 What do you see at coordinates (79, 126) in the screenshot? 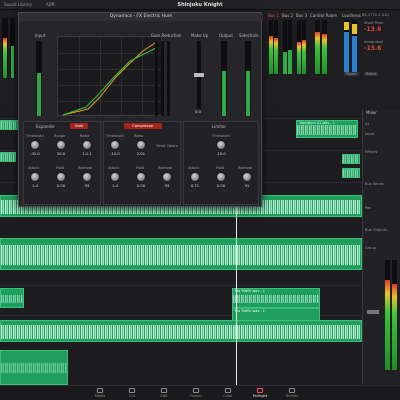
I see `gate-toggle: Gate` at bounding box center [79, 126].